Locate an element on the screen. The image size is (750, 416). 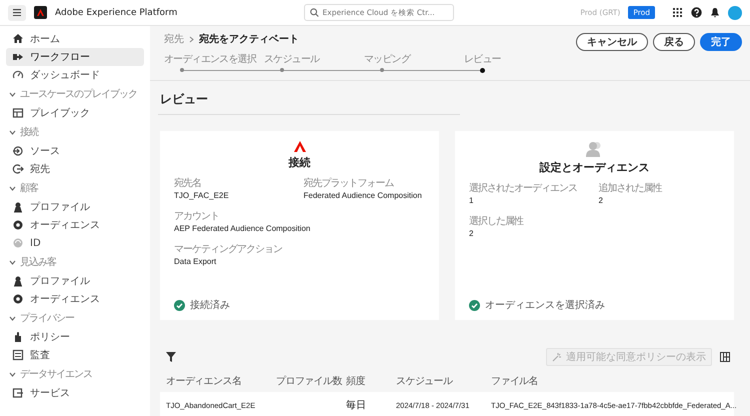
chevron-right-icon is located at coordinates (191, 39).